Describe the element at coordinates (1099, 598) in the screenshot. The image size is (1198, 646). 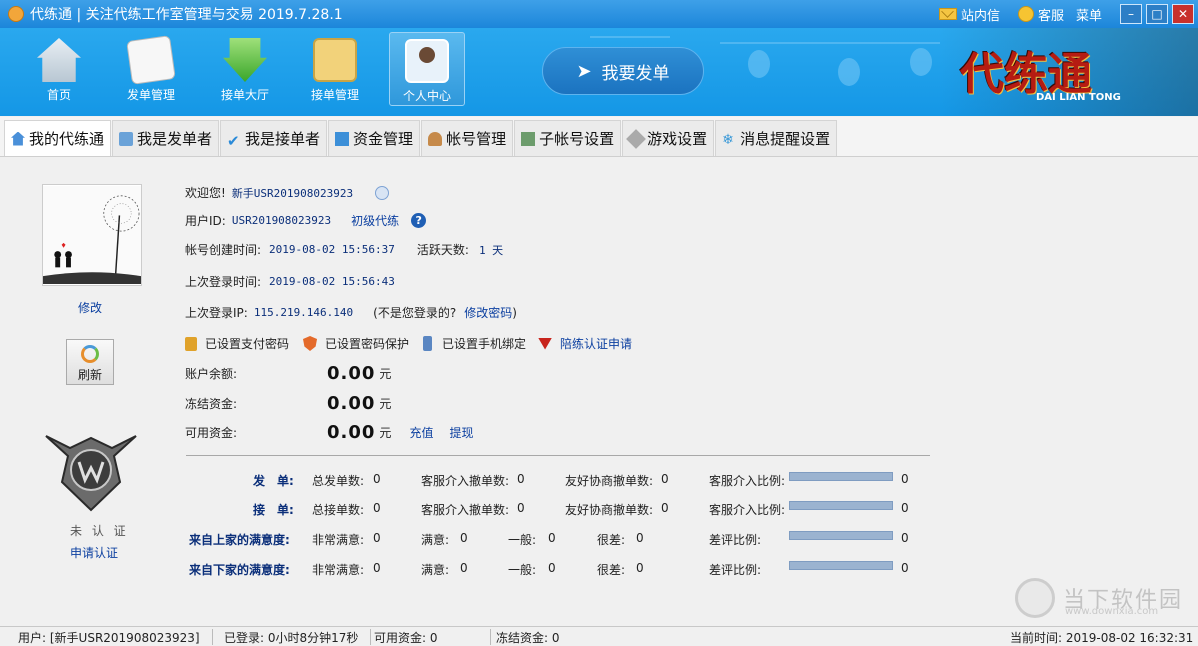
I see `site-watermark: 当下软件园 www.downxia.com` at that location.